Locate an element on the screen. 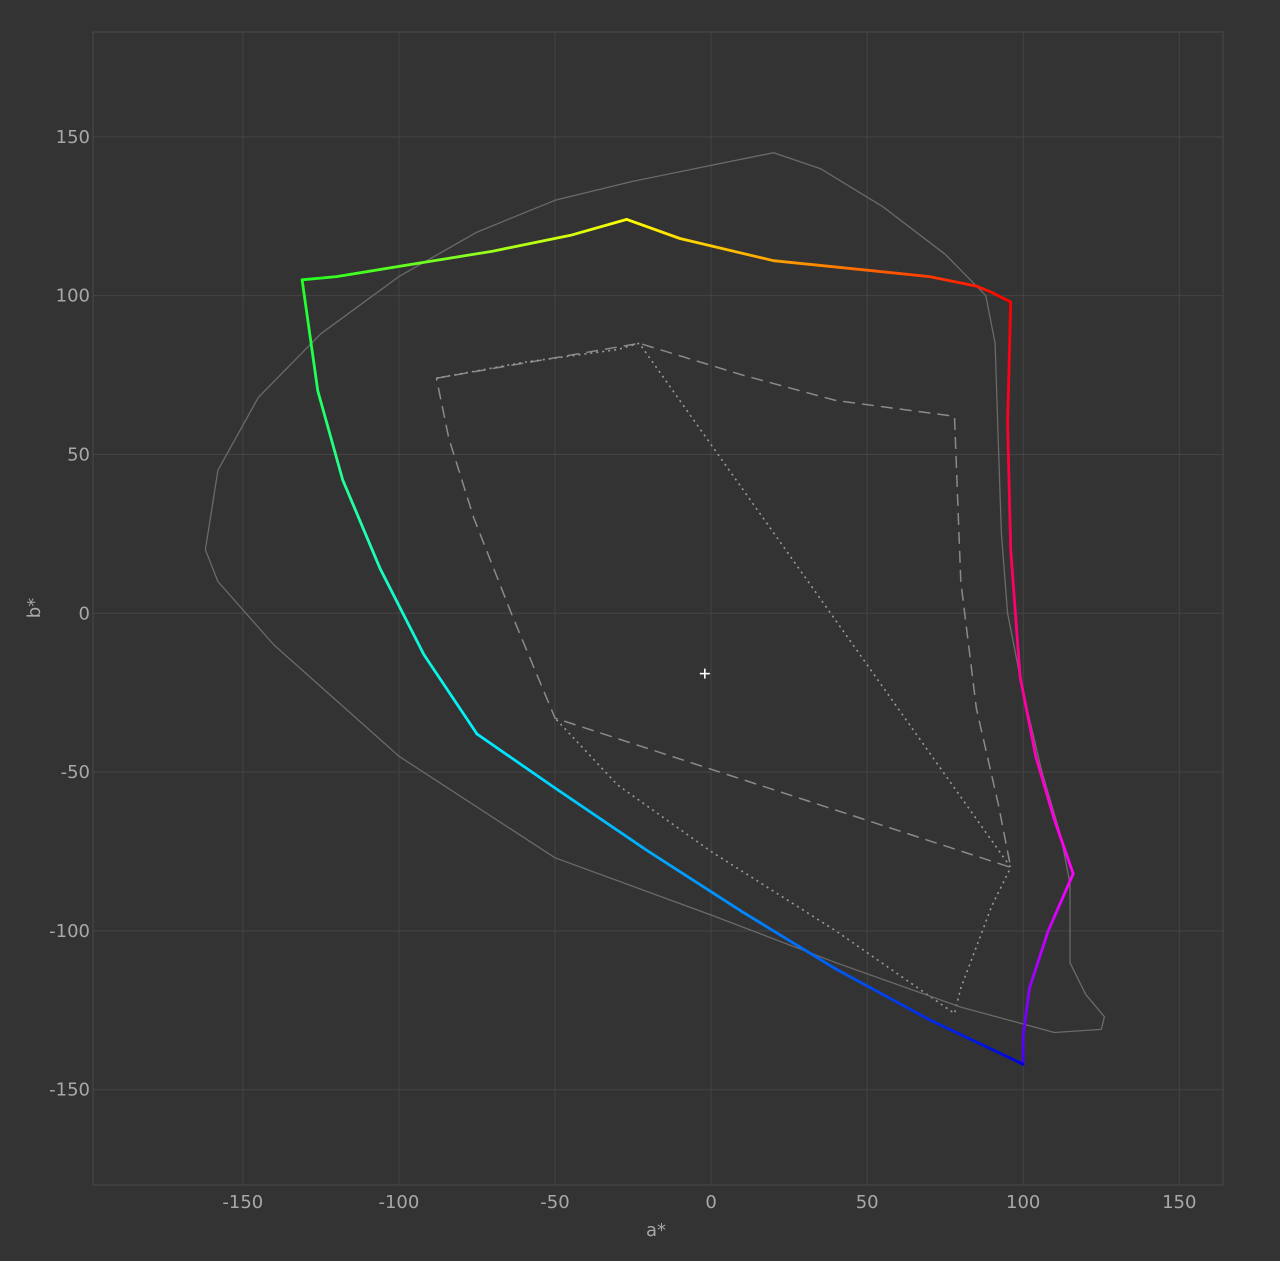 This screenshot has width=1280, height=1261. x-tick-label: -100 is located at coordinates (398, 1202).